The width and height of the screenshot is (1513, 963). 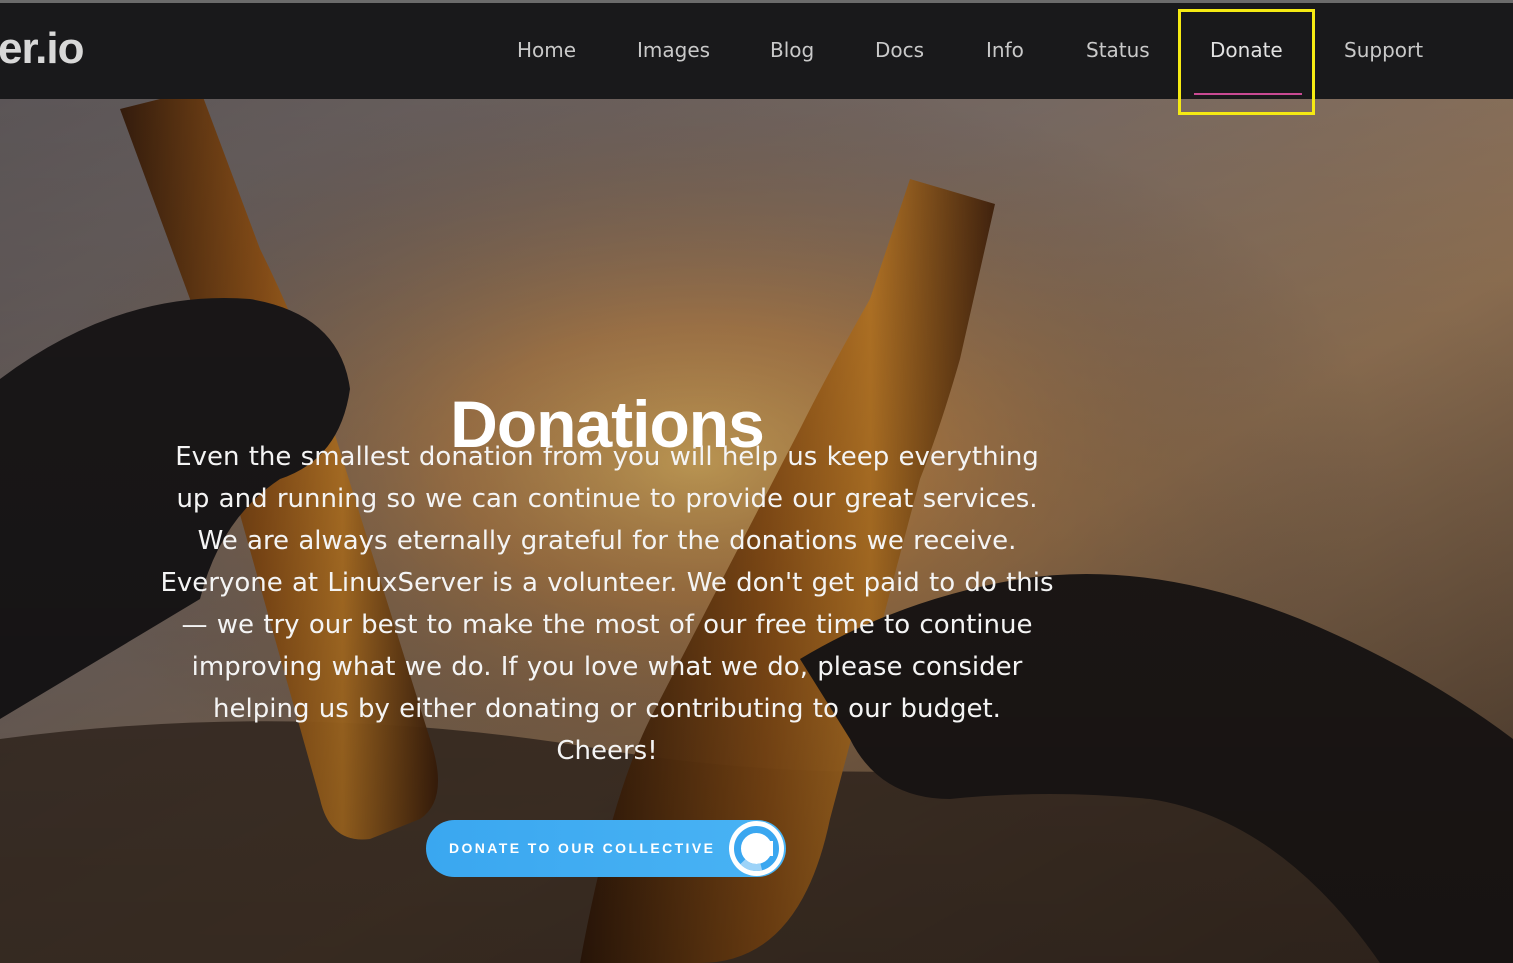 What do you see at coordinates (1118, 50) in the screenshot?
I see `nav-status: Status` at bounding box center [1118, 50].